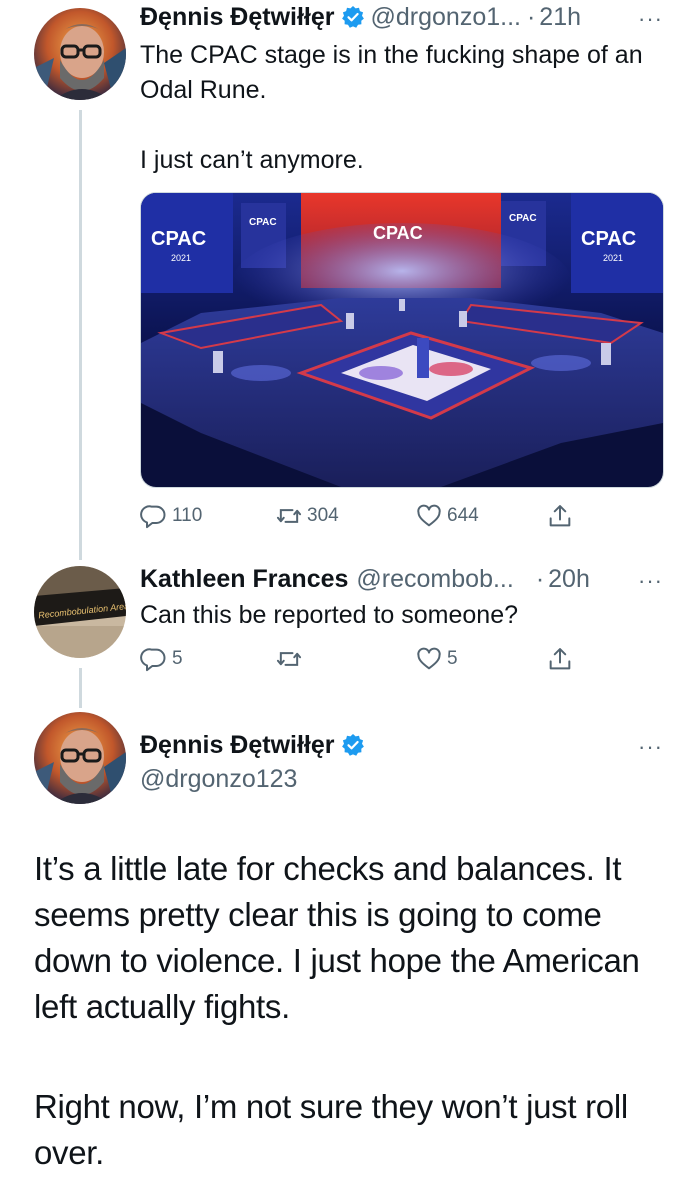  I want to click on timestamp: 21h, so click(560, 17).